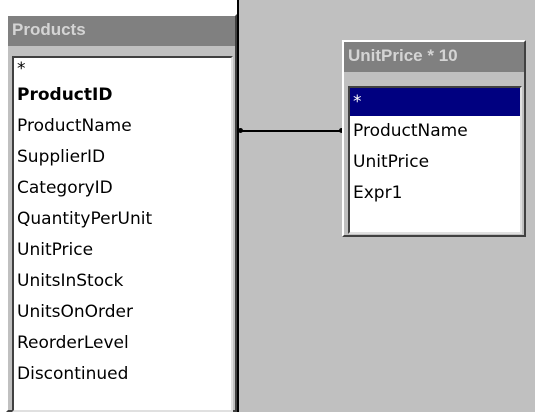 The height and width of the screenshot is (412, 535). Describe the element at coordinates (121, 31) in the screenshot. I see `products-title-bar: Products` at that location.